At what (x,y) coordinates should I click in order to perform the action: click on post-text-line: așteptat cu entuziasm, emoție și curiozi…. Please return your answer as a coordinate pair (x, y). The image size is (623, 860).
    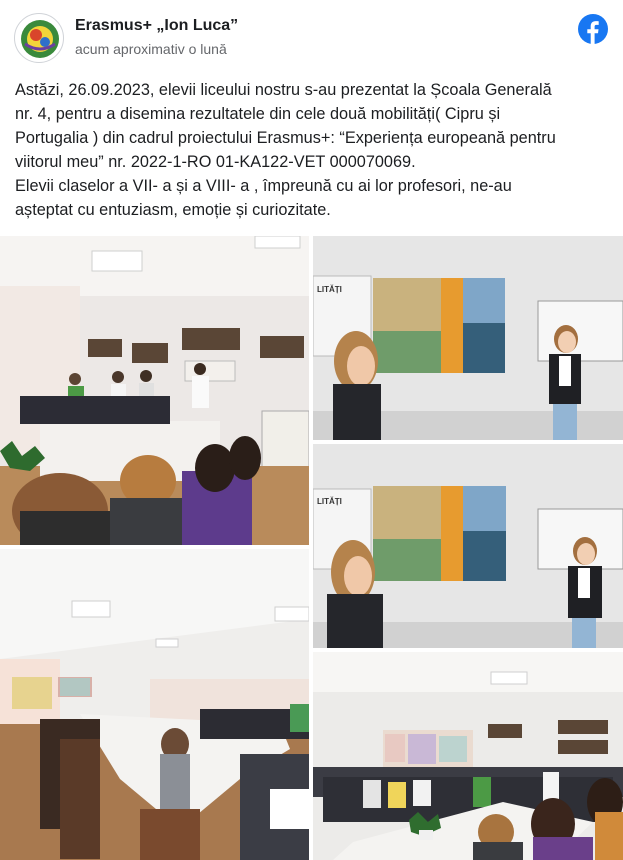
    Looking at the image, I should click on (173, 210).